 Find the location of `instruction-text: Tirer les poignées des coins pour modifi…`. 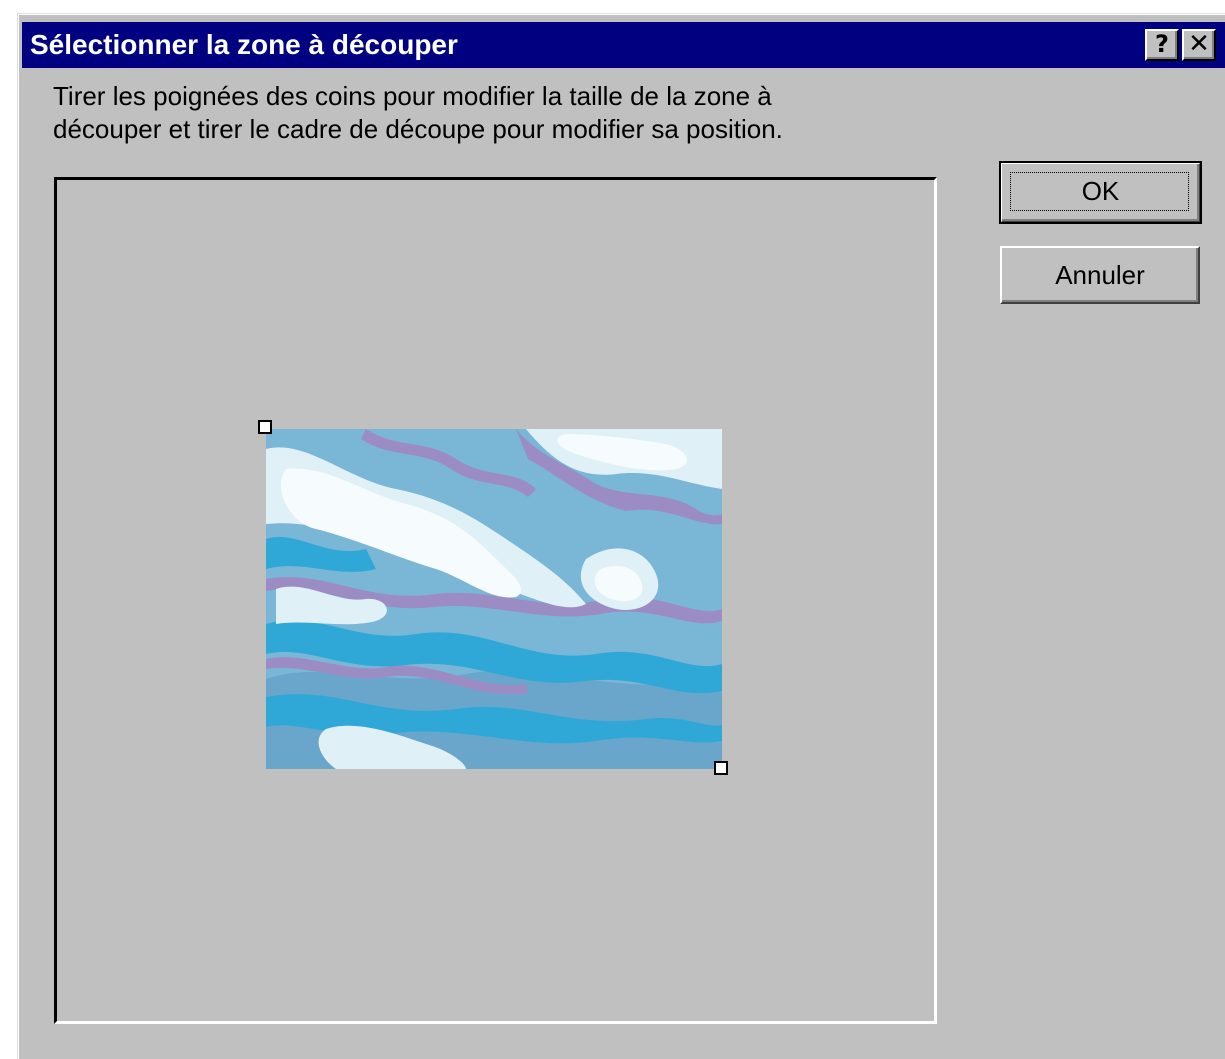

instruction-text: Tirer les poignées des coins pour modifi… is located at coordinates (503, 113).